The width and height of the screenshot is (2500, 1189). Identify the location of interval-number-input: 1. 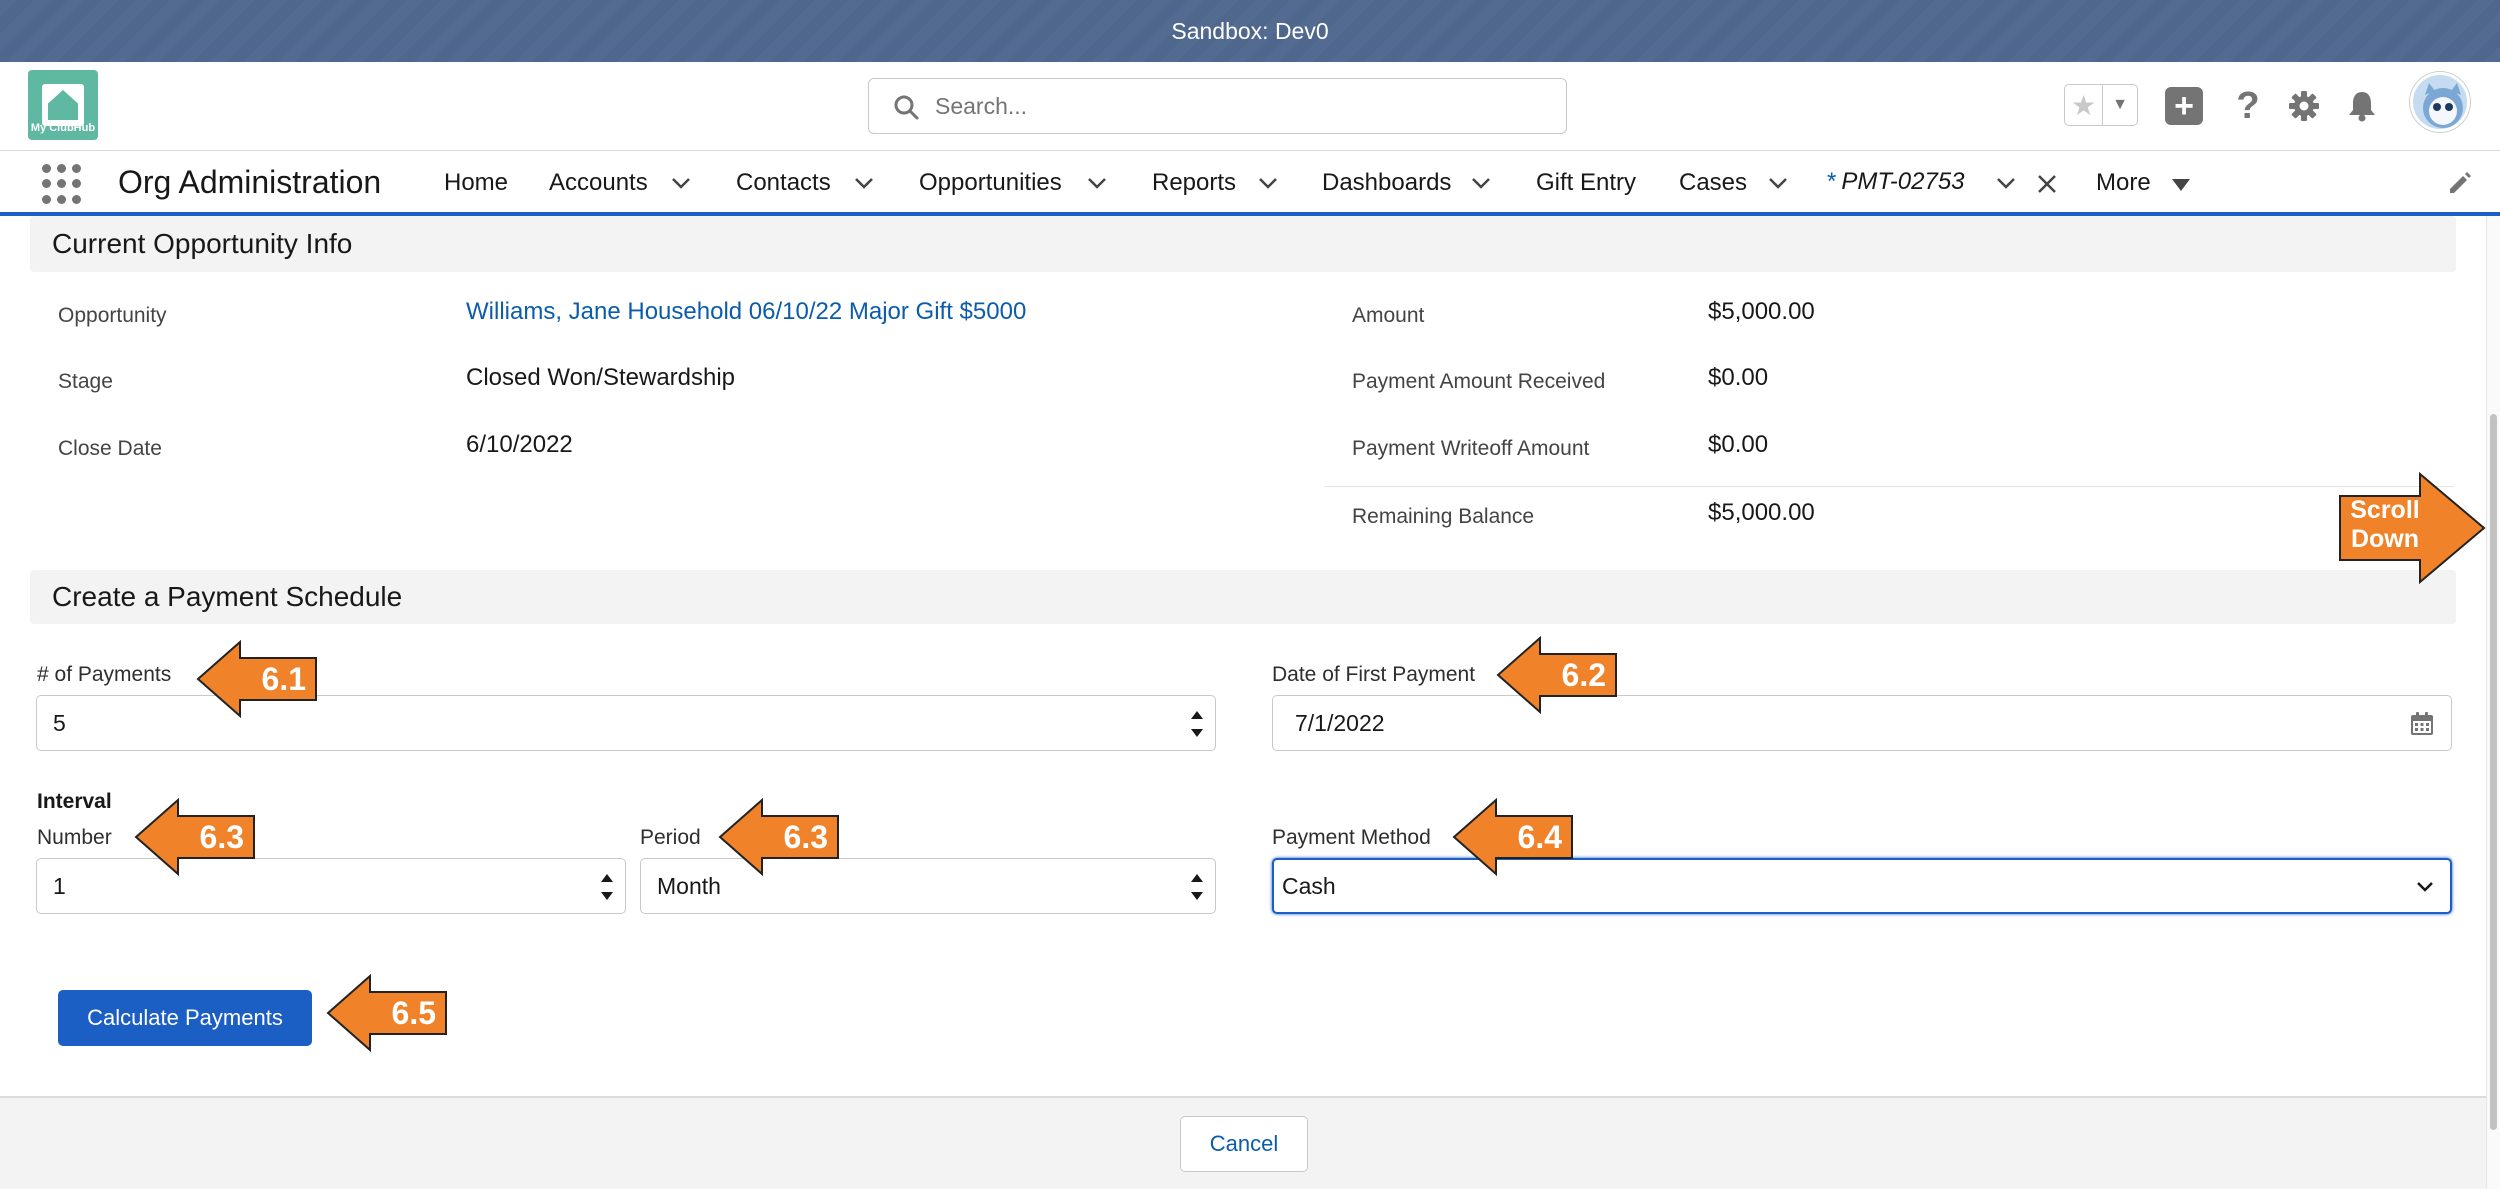
(331, 886).